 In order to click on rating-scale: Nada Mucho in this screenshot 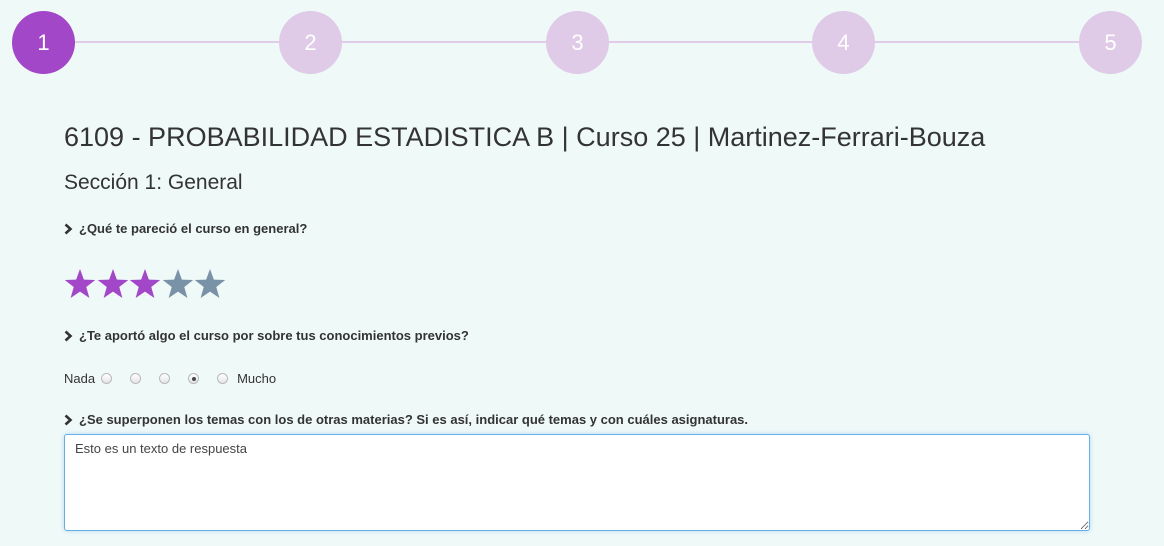, I will do `click(170, 378)`.